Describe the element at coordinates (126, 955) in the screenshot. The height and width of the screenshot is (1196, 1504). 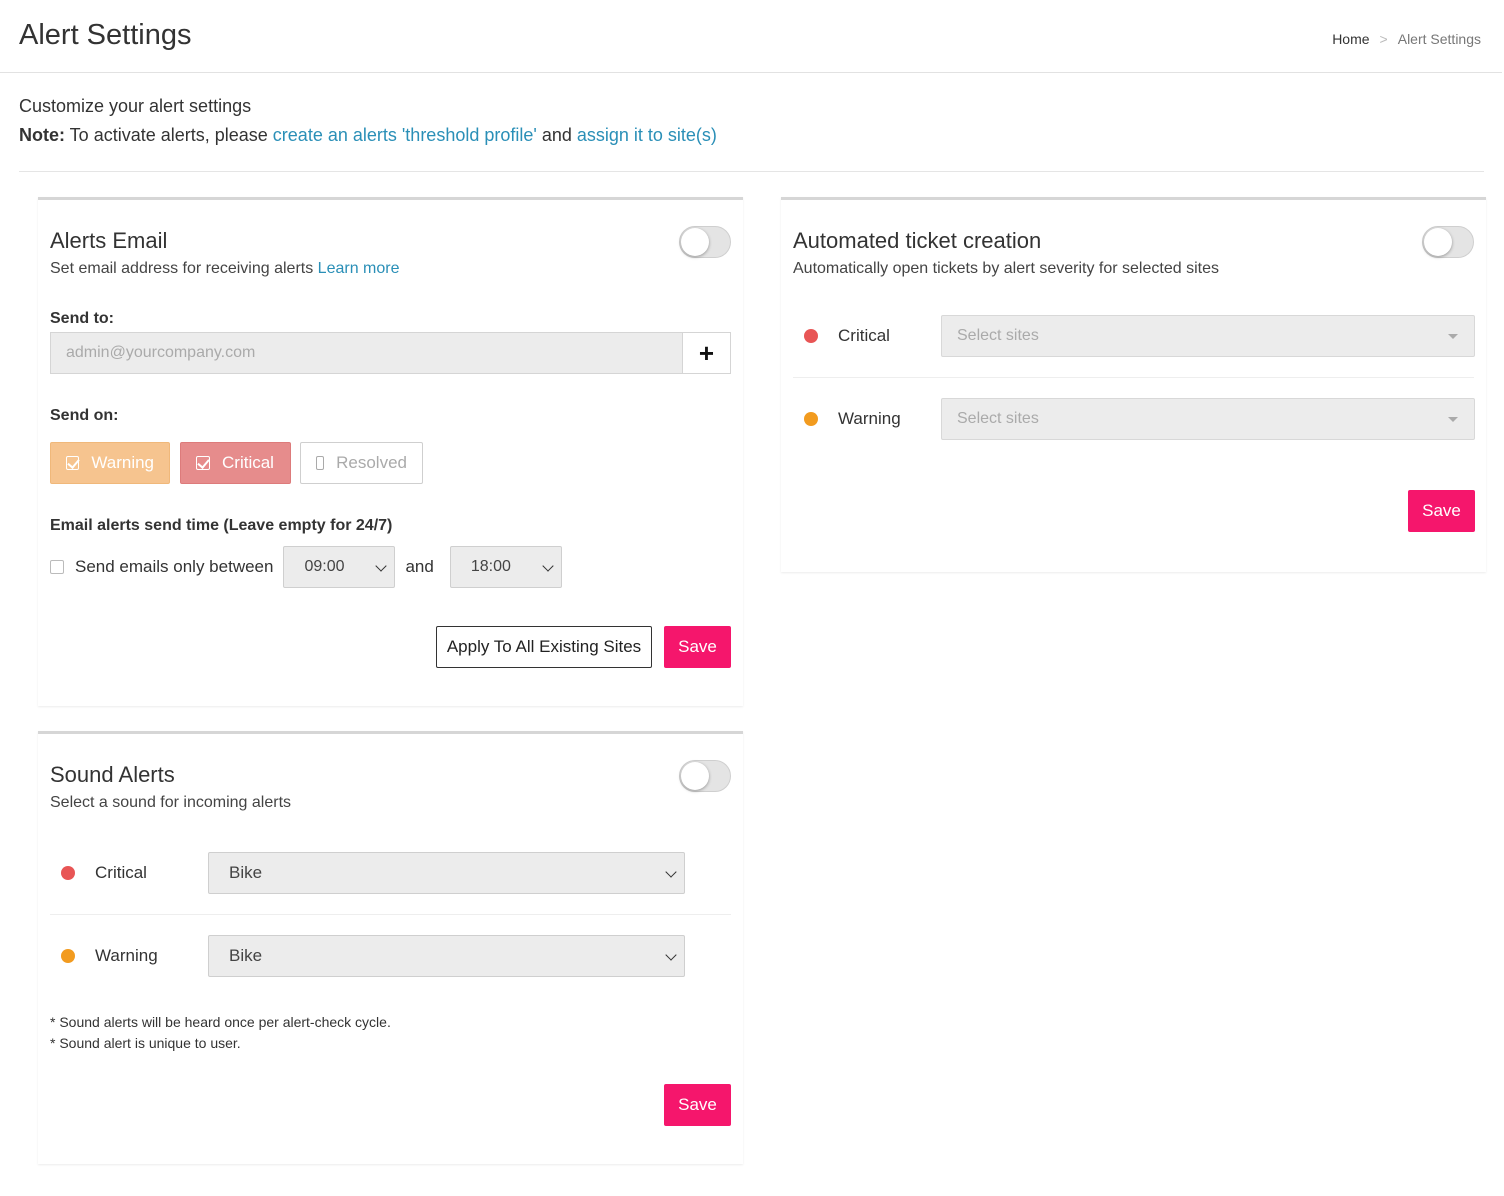
I see `sound-warning-label: Warning` at that location.